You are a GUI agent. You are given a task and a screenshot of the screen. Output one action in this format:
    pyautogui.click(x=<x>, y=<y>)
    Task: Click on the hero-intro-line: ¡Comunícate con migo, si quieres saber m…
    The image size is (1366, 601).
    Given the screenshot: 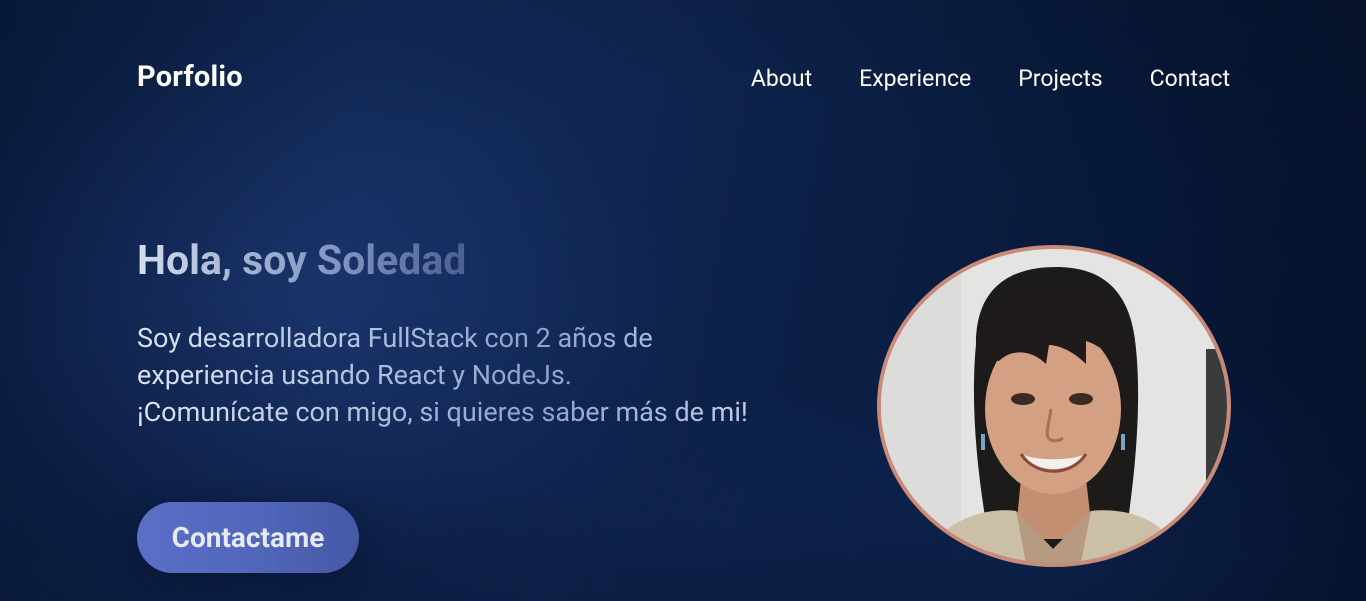 What is the action you would take?
    pyautogui.click(x=442, y=412)
    